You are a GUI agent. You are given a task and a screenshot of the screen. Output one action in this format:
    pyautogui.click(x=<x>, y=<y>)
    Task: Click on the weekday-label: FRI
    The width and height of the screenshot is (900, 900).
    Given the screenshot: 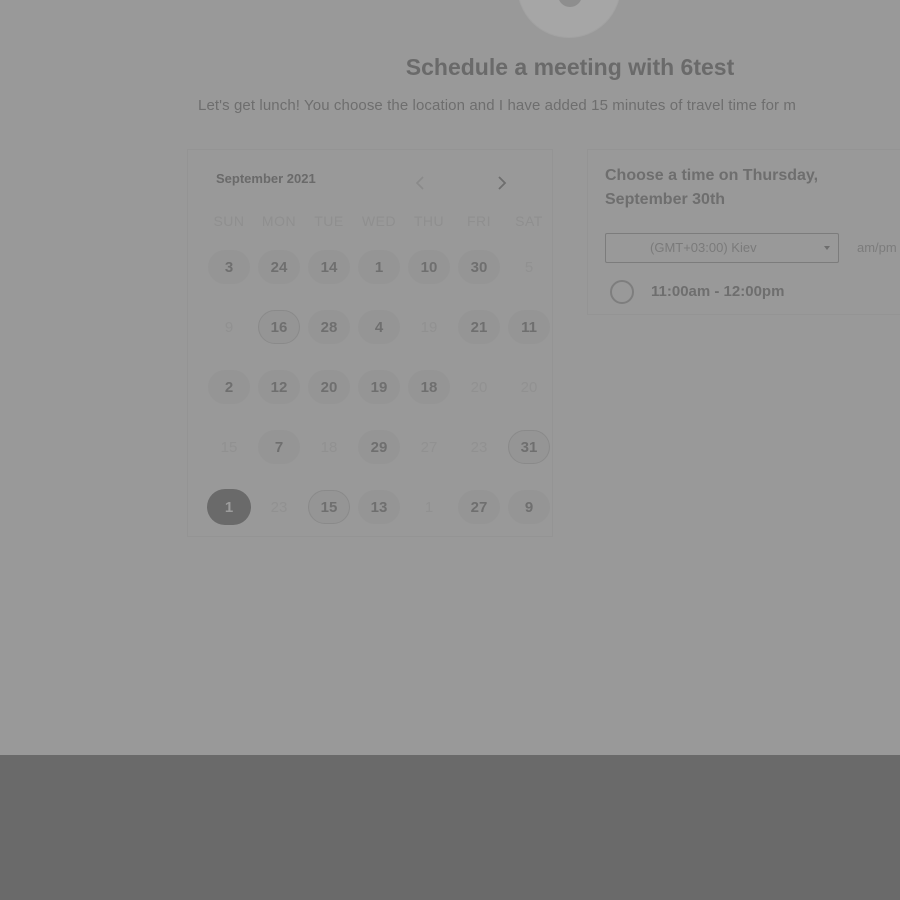 What is the action you would take?
    pyautogui.click(x=479, y=221)
    